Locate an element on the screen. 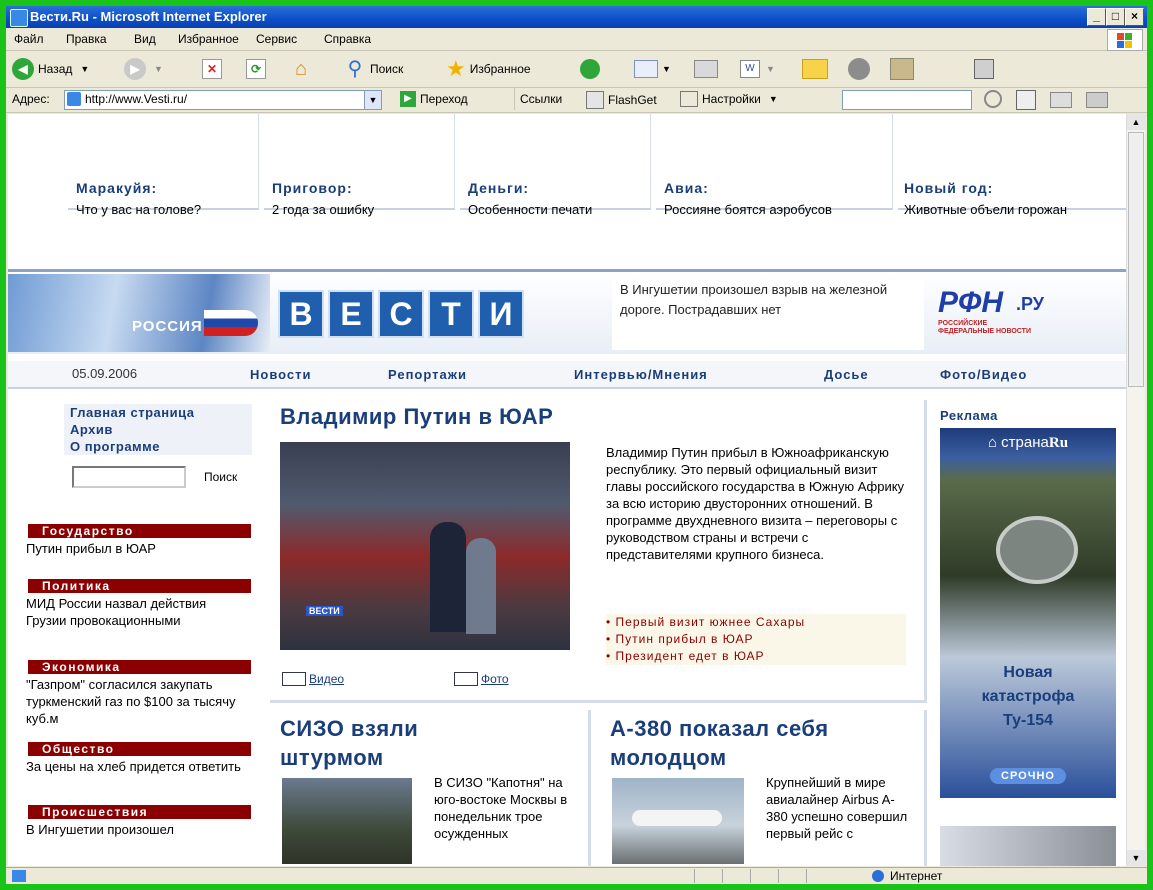 The width and height of the screenshot is (1153, 890). teaser-text: 2 года за ошибку is located at coordinates (323, 209).